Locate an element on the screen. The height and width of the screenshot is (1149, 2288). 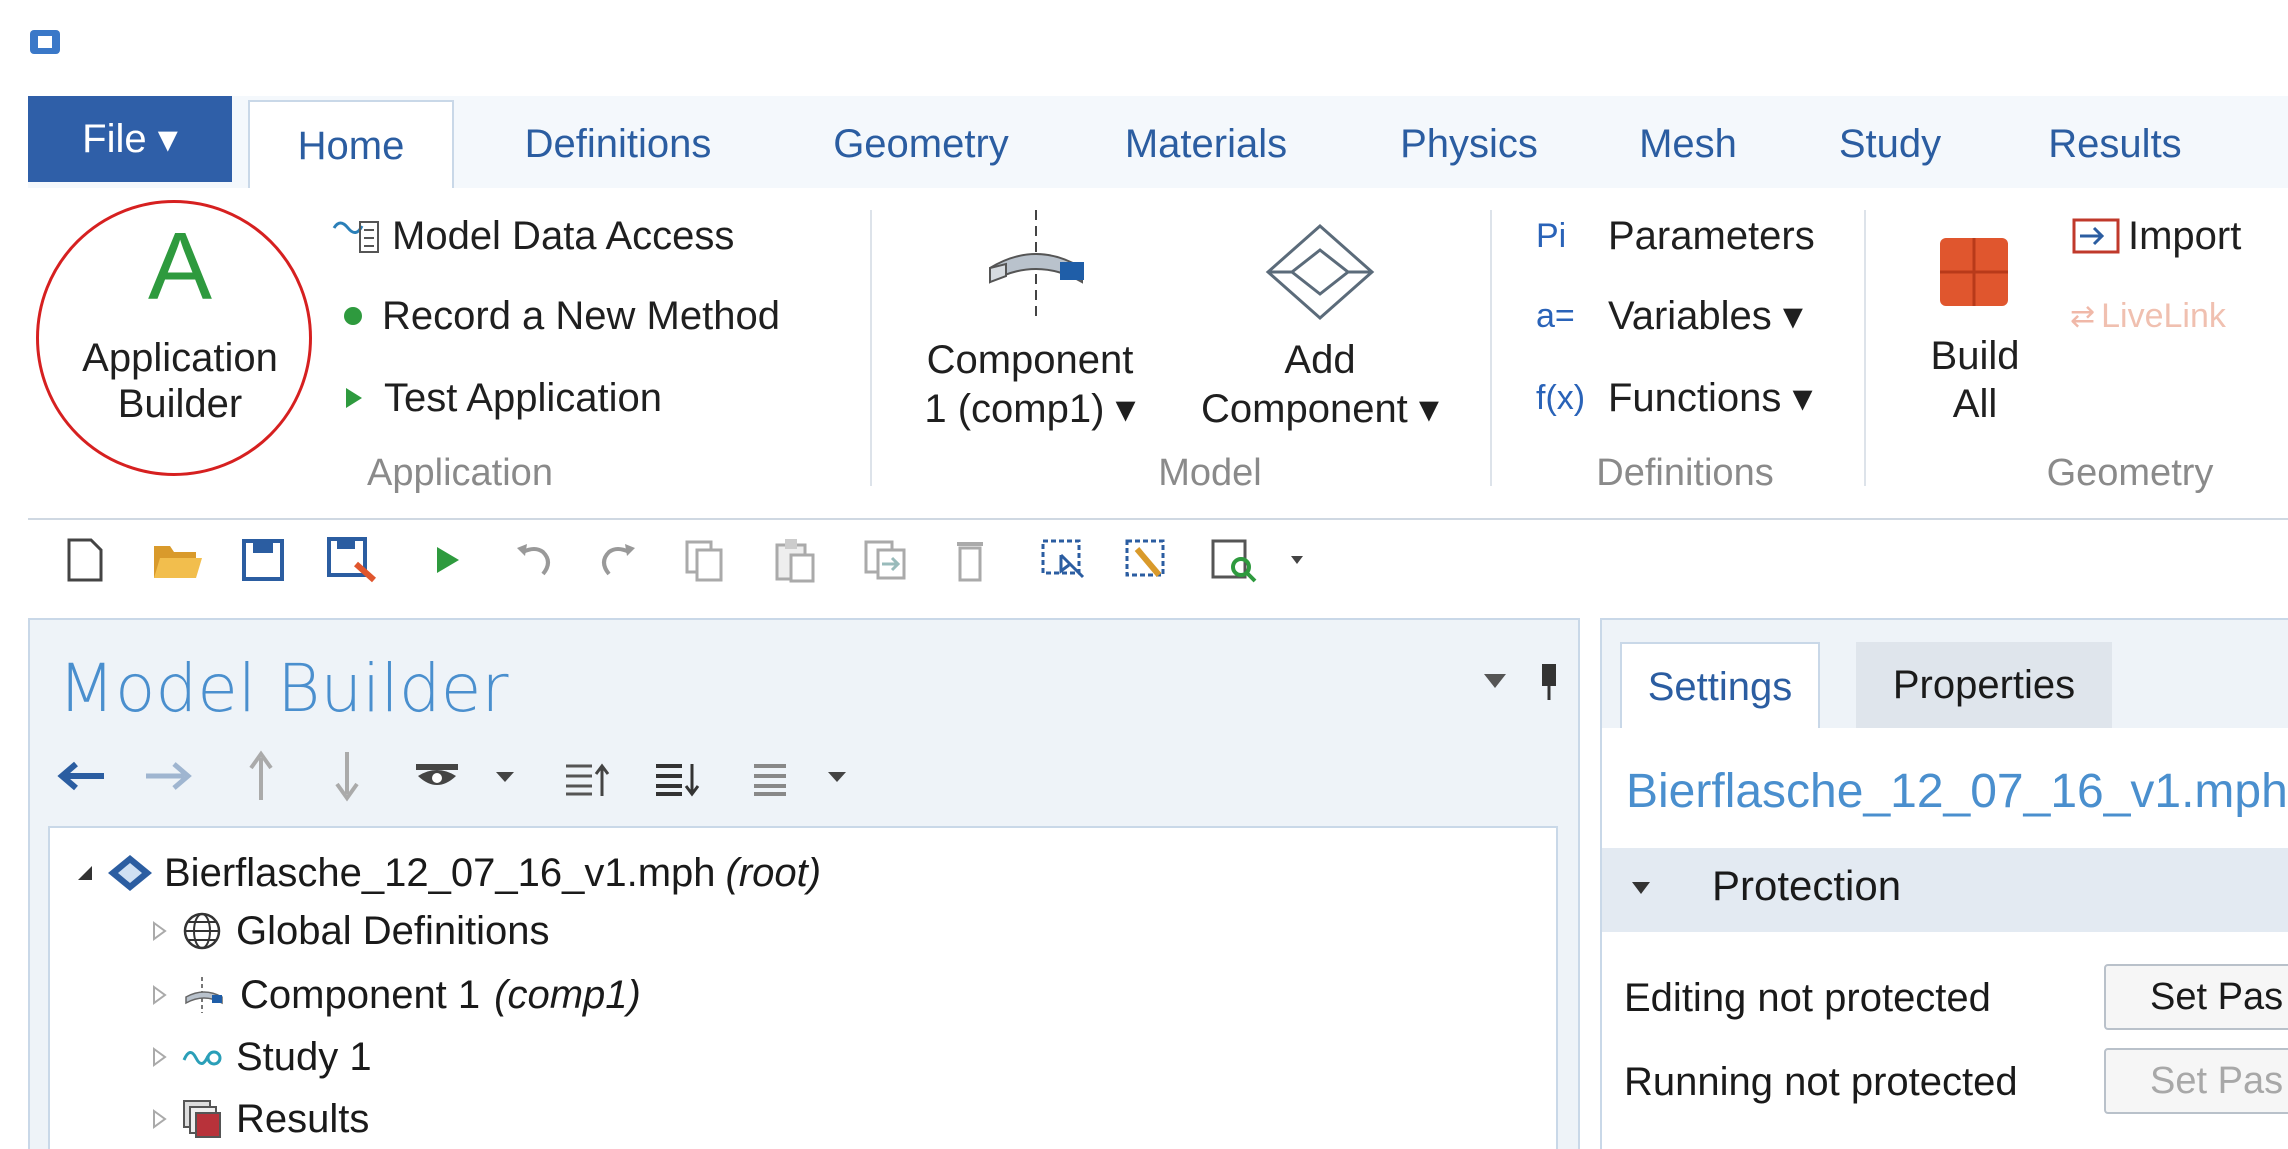
functions-button: f(x) Functions ▾ is located at coordinates (1674, 398).